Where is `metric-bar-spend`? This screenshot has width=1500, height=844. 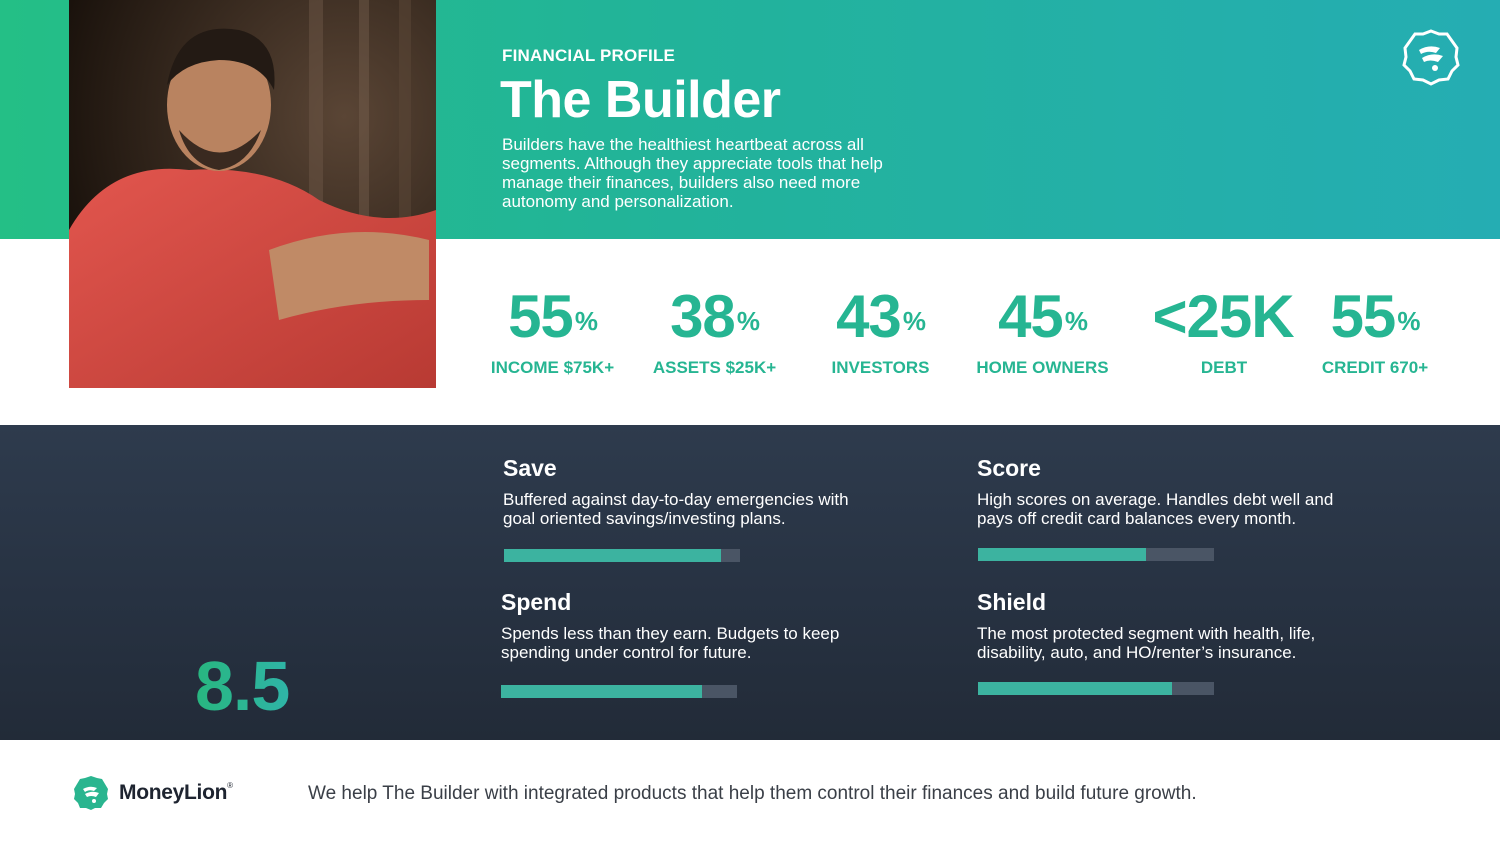 metric-bar-spend is located at coordinates (619, 691).